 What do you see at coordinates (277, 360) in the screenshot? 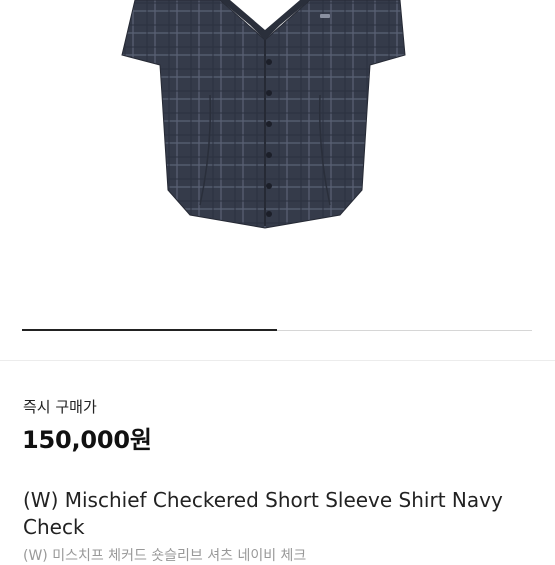
I see `section-divider` at bounding box center [277, 360].